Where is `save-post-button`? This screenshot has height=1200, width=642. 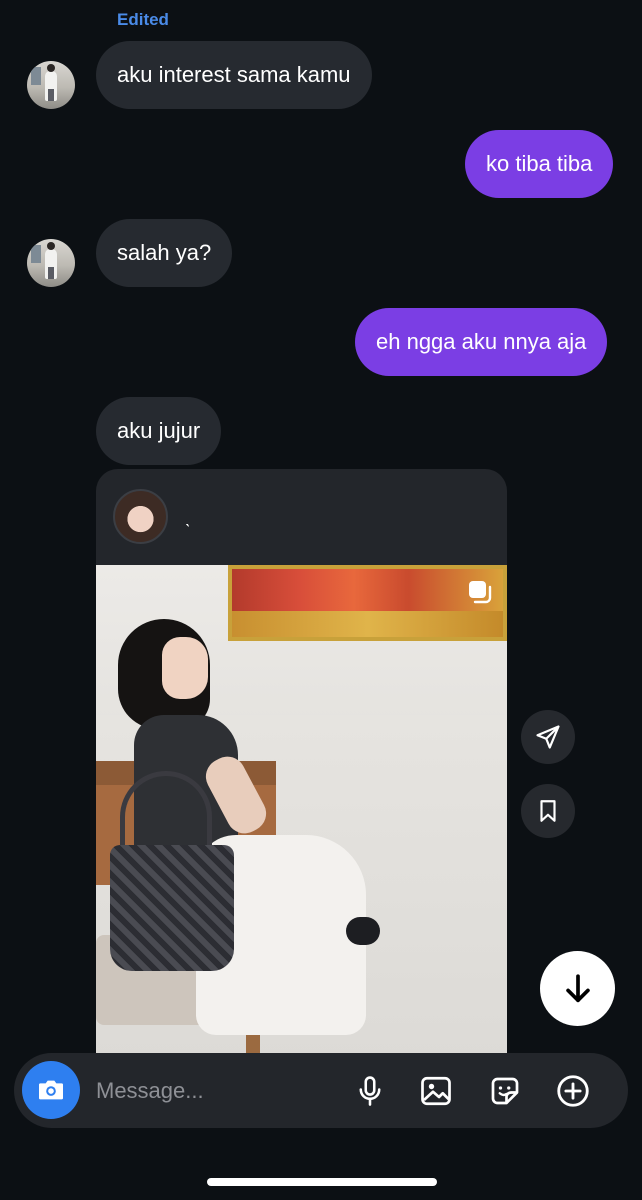
save-post-button is located at coordinates (548, 811).